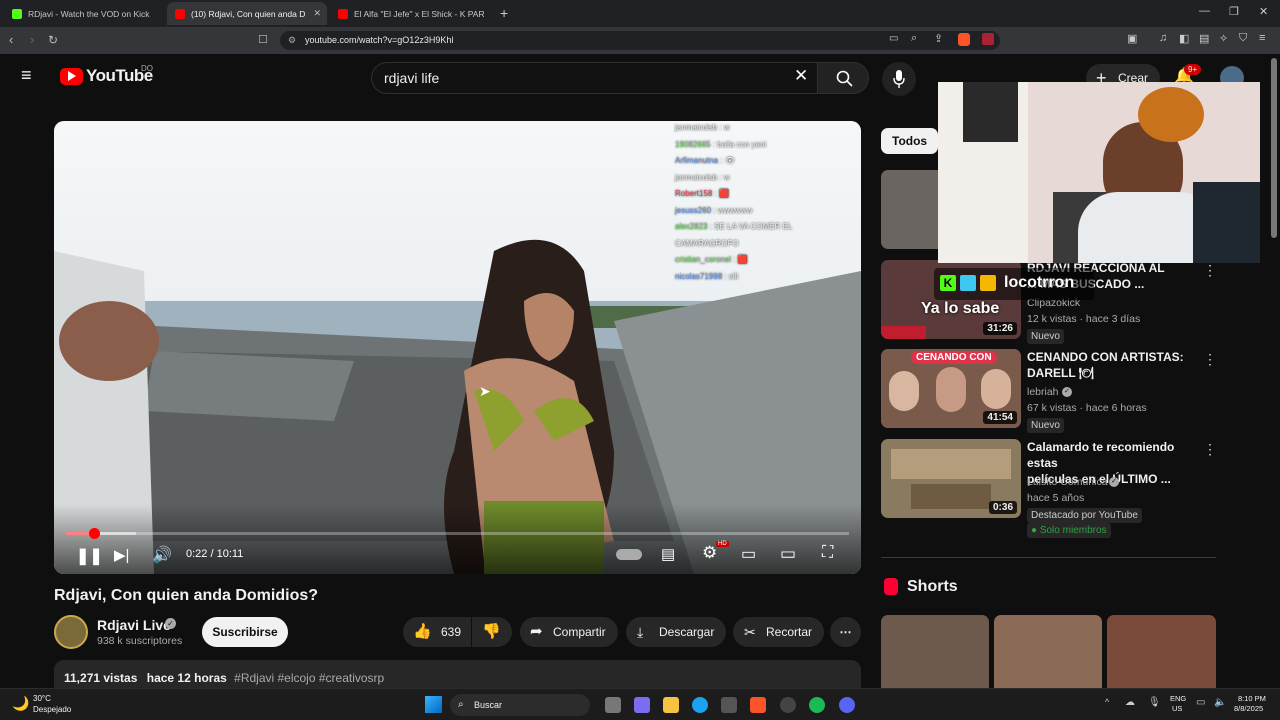 The image size is (1280, 720). I want to click on tab-youtube-active: (10) Rdjavi, Con quien anda D ✕, so click(247, 13).